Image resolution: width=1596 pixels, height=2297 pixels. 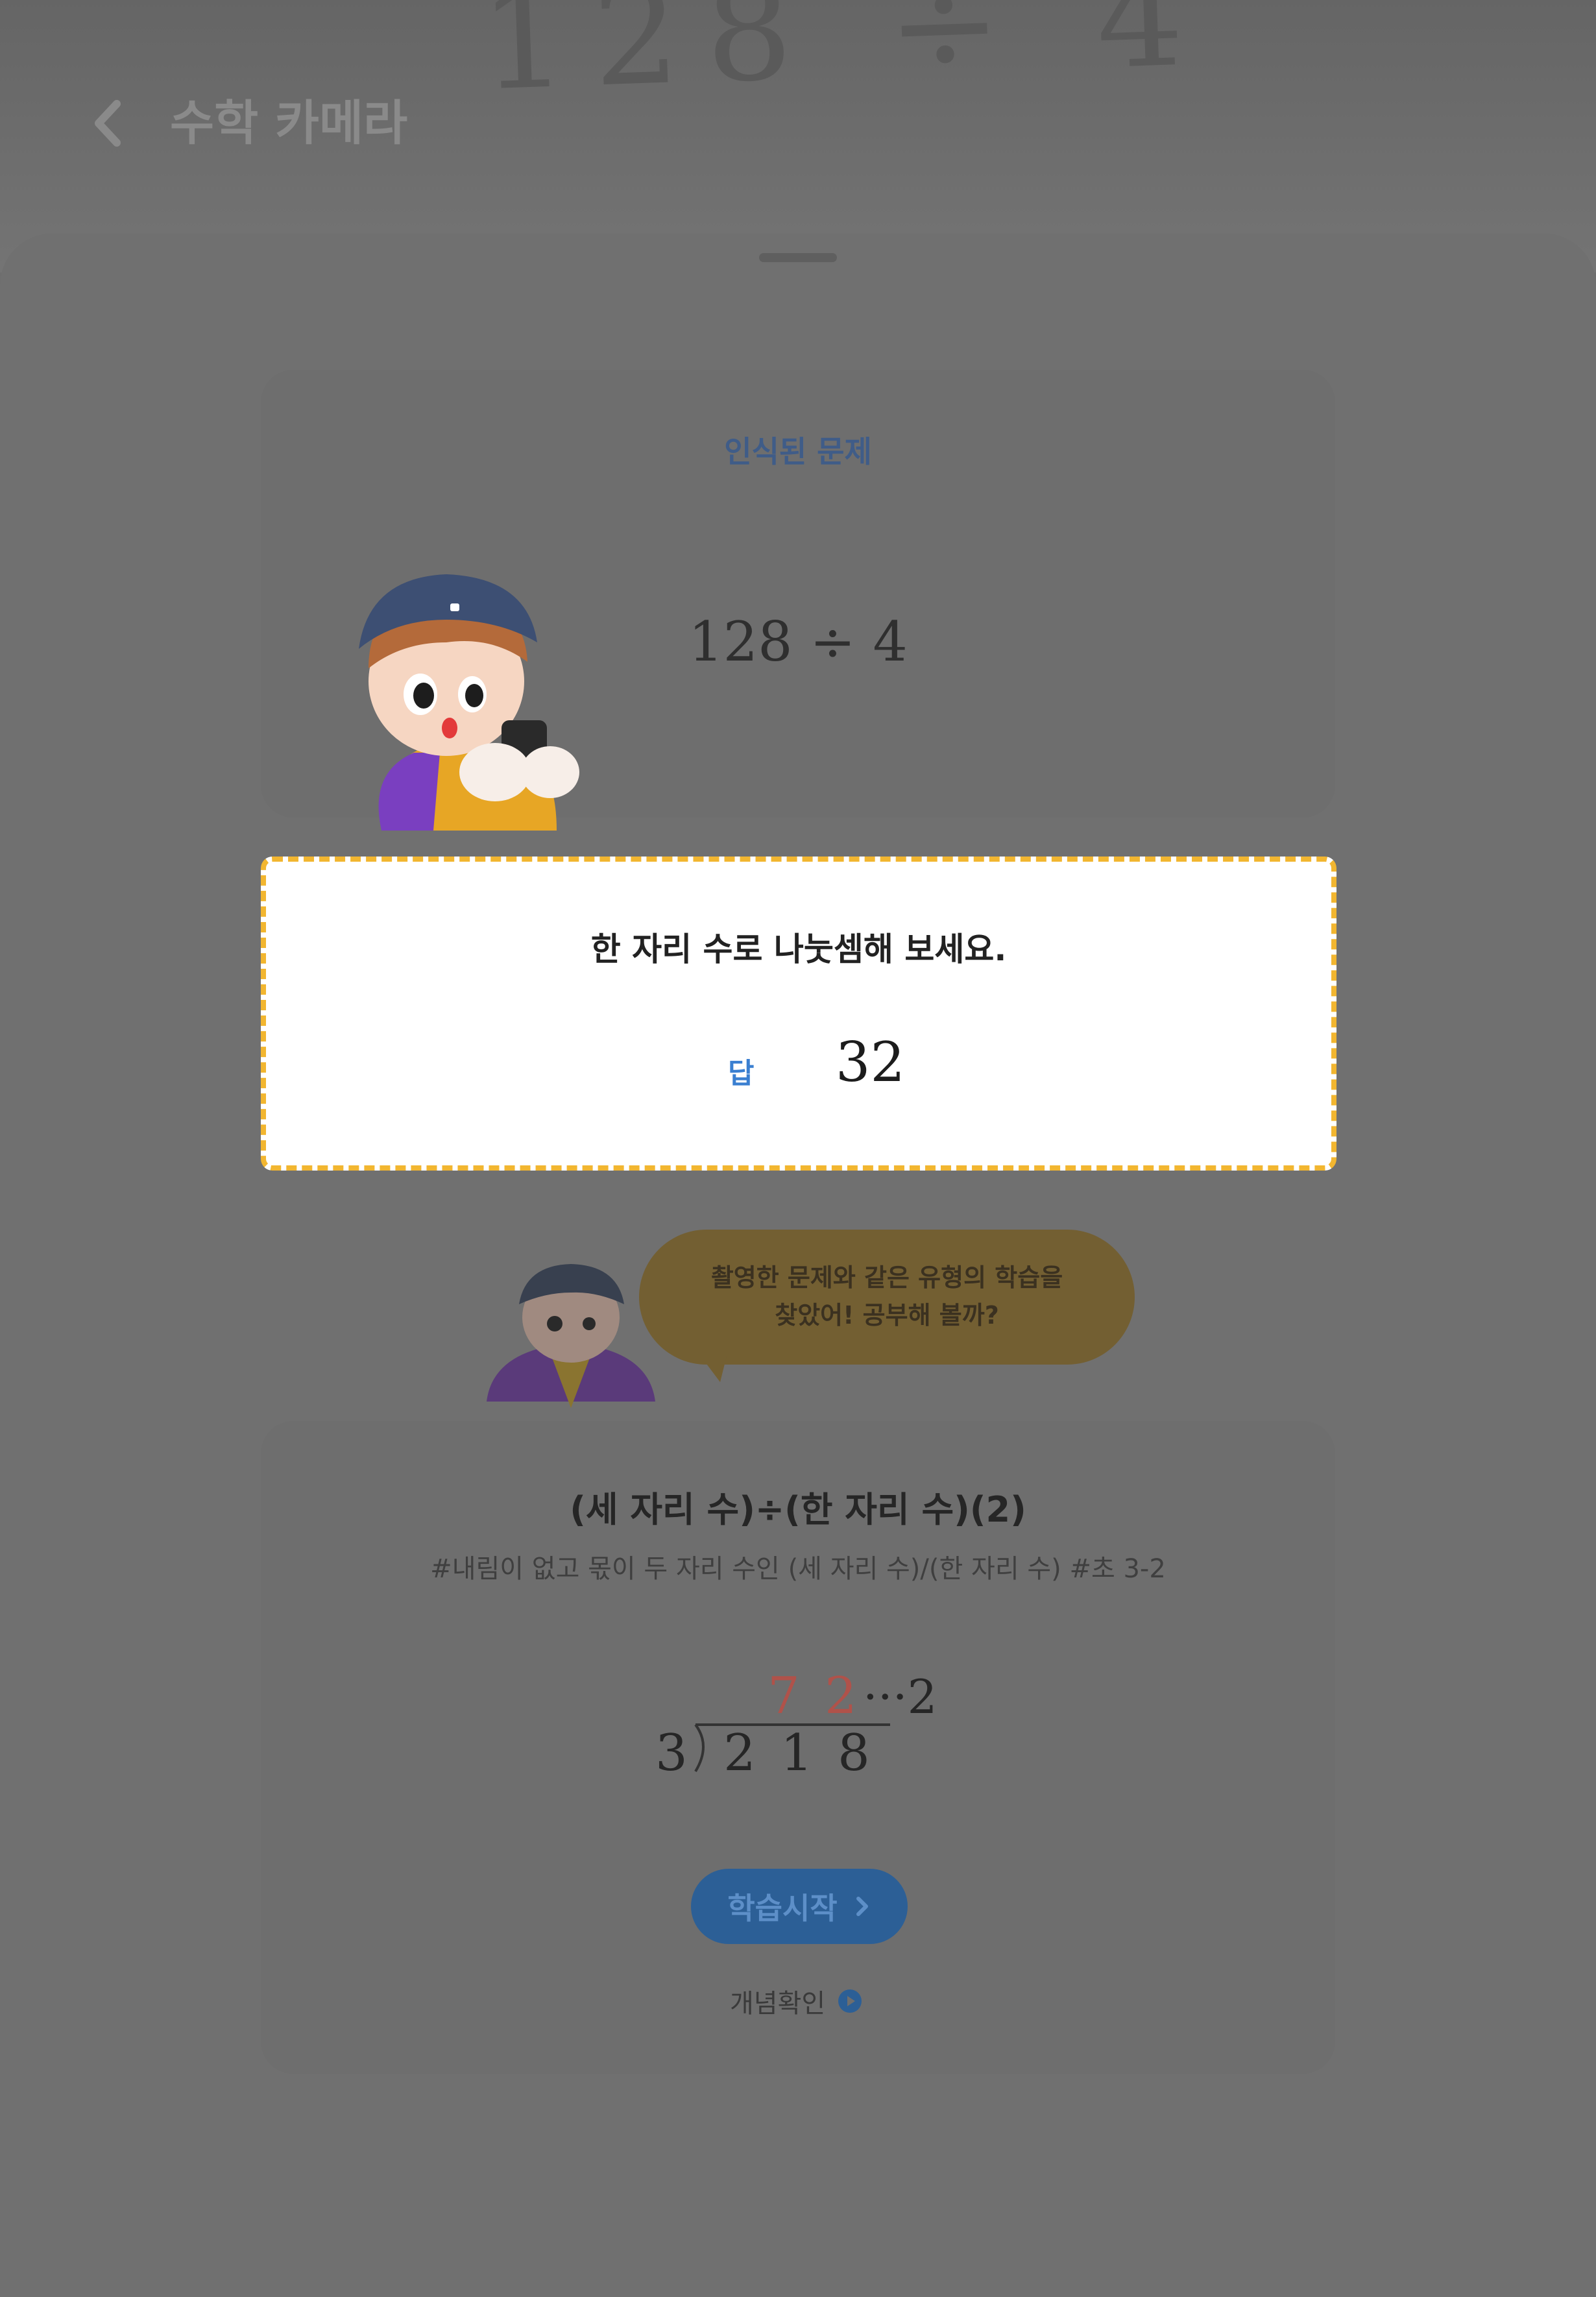 What do you see at coordinates (900, 1697) in the screenshot?
I see `remainder: ···2` at bounding box center [900, 1697].